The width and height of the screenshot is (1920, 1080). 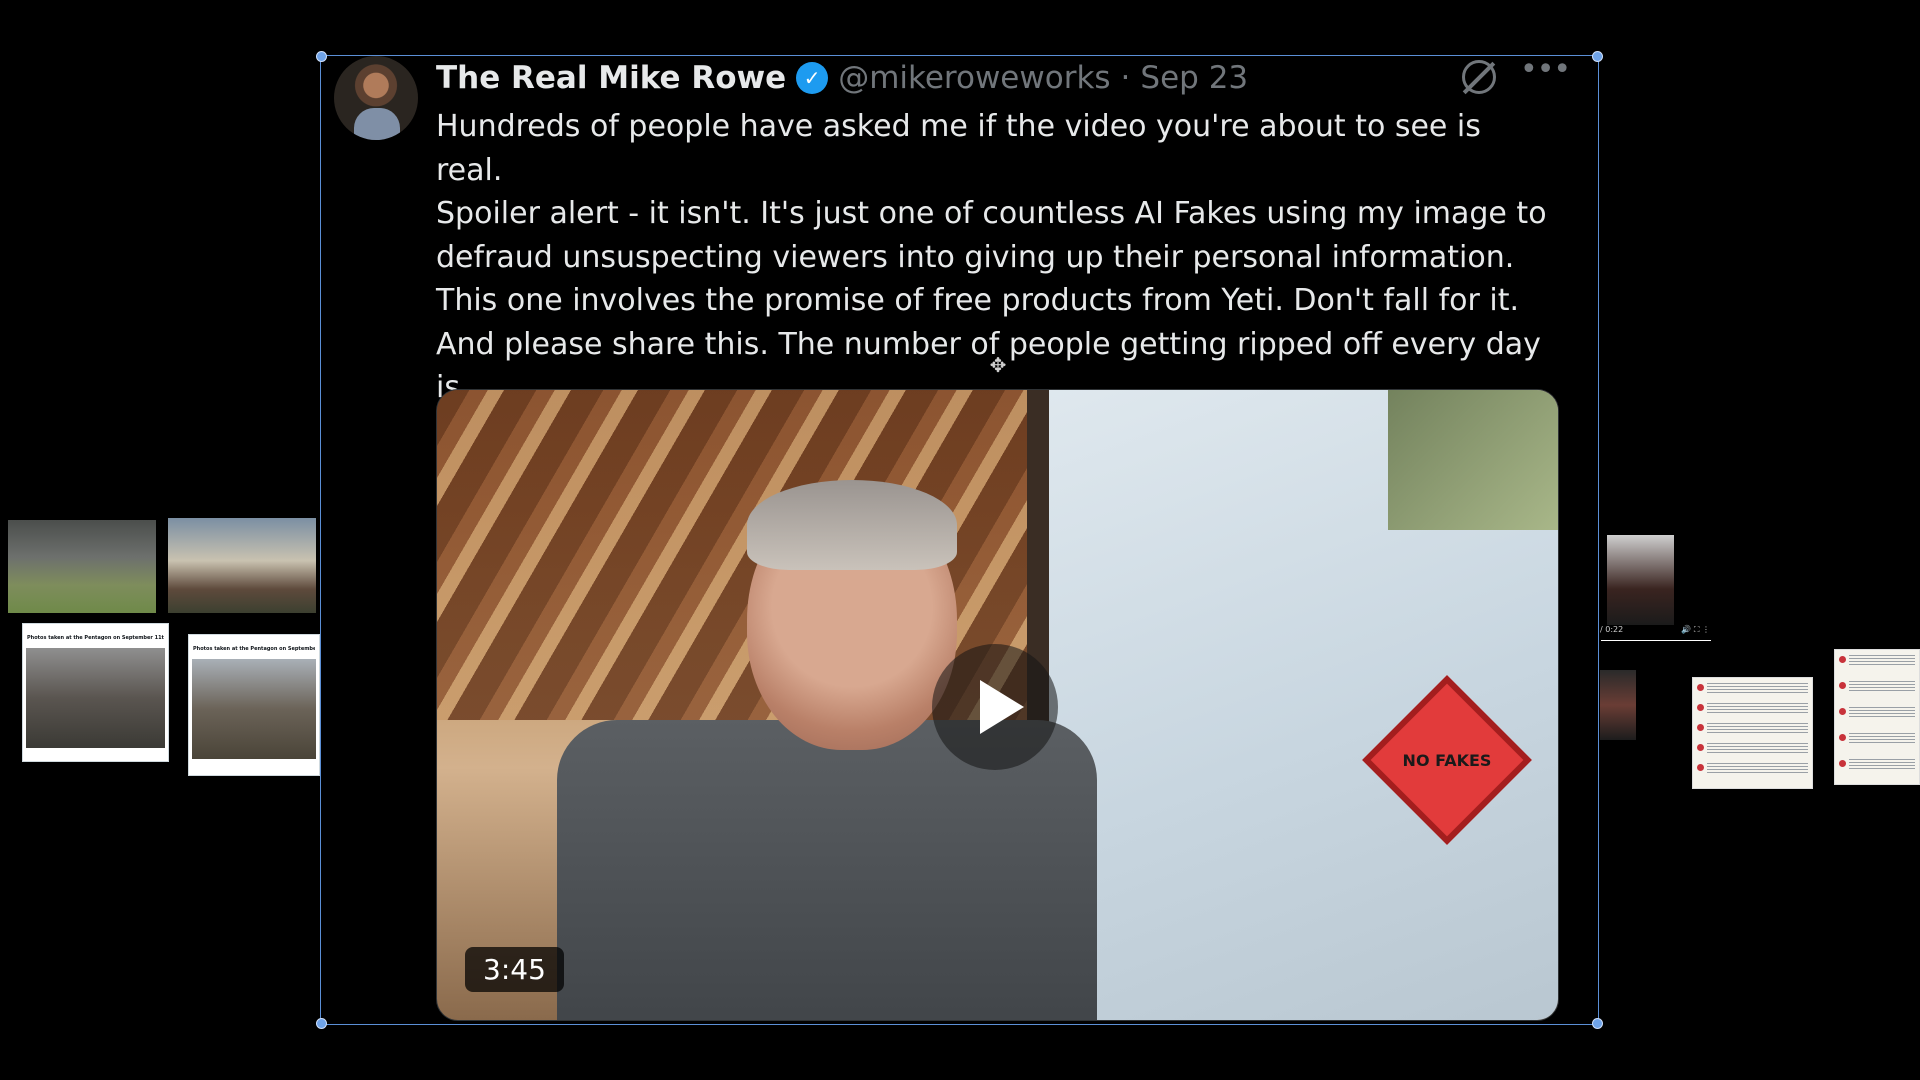 What do you see at coordinates (995, 707) in the screenshot?
I see `play-button-icon` at bounding box center [995, 707].